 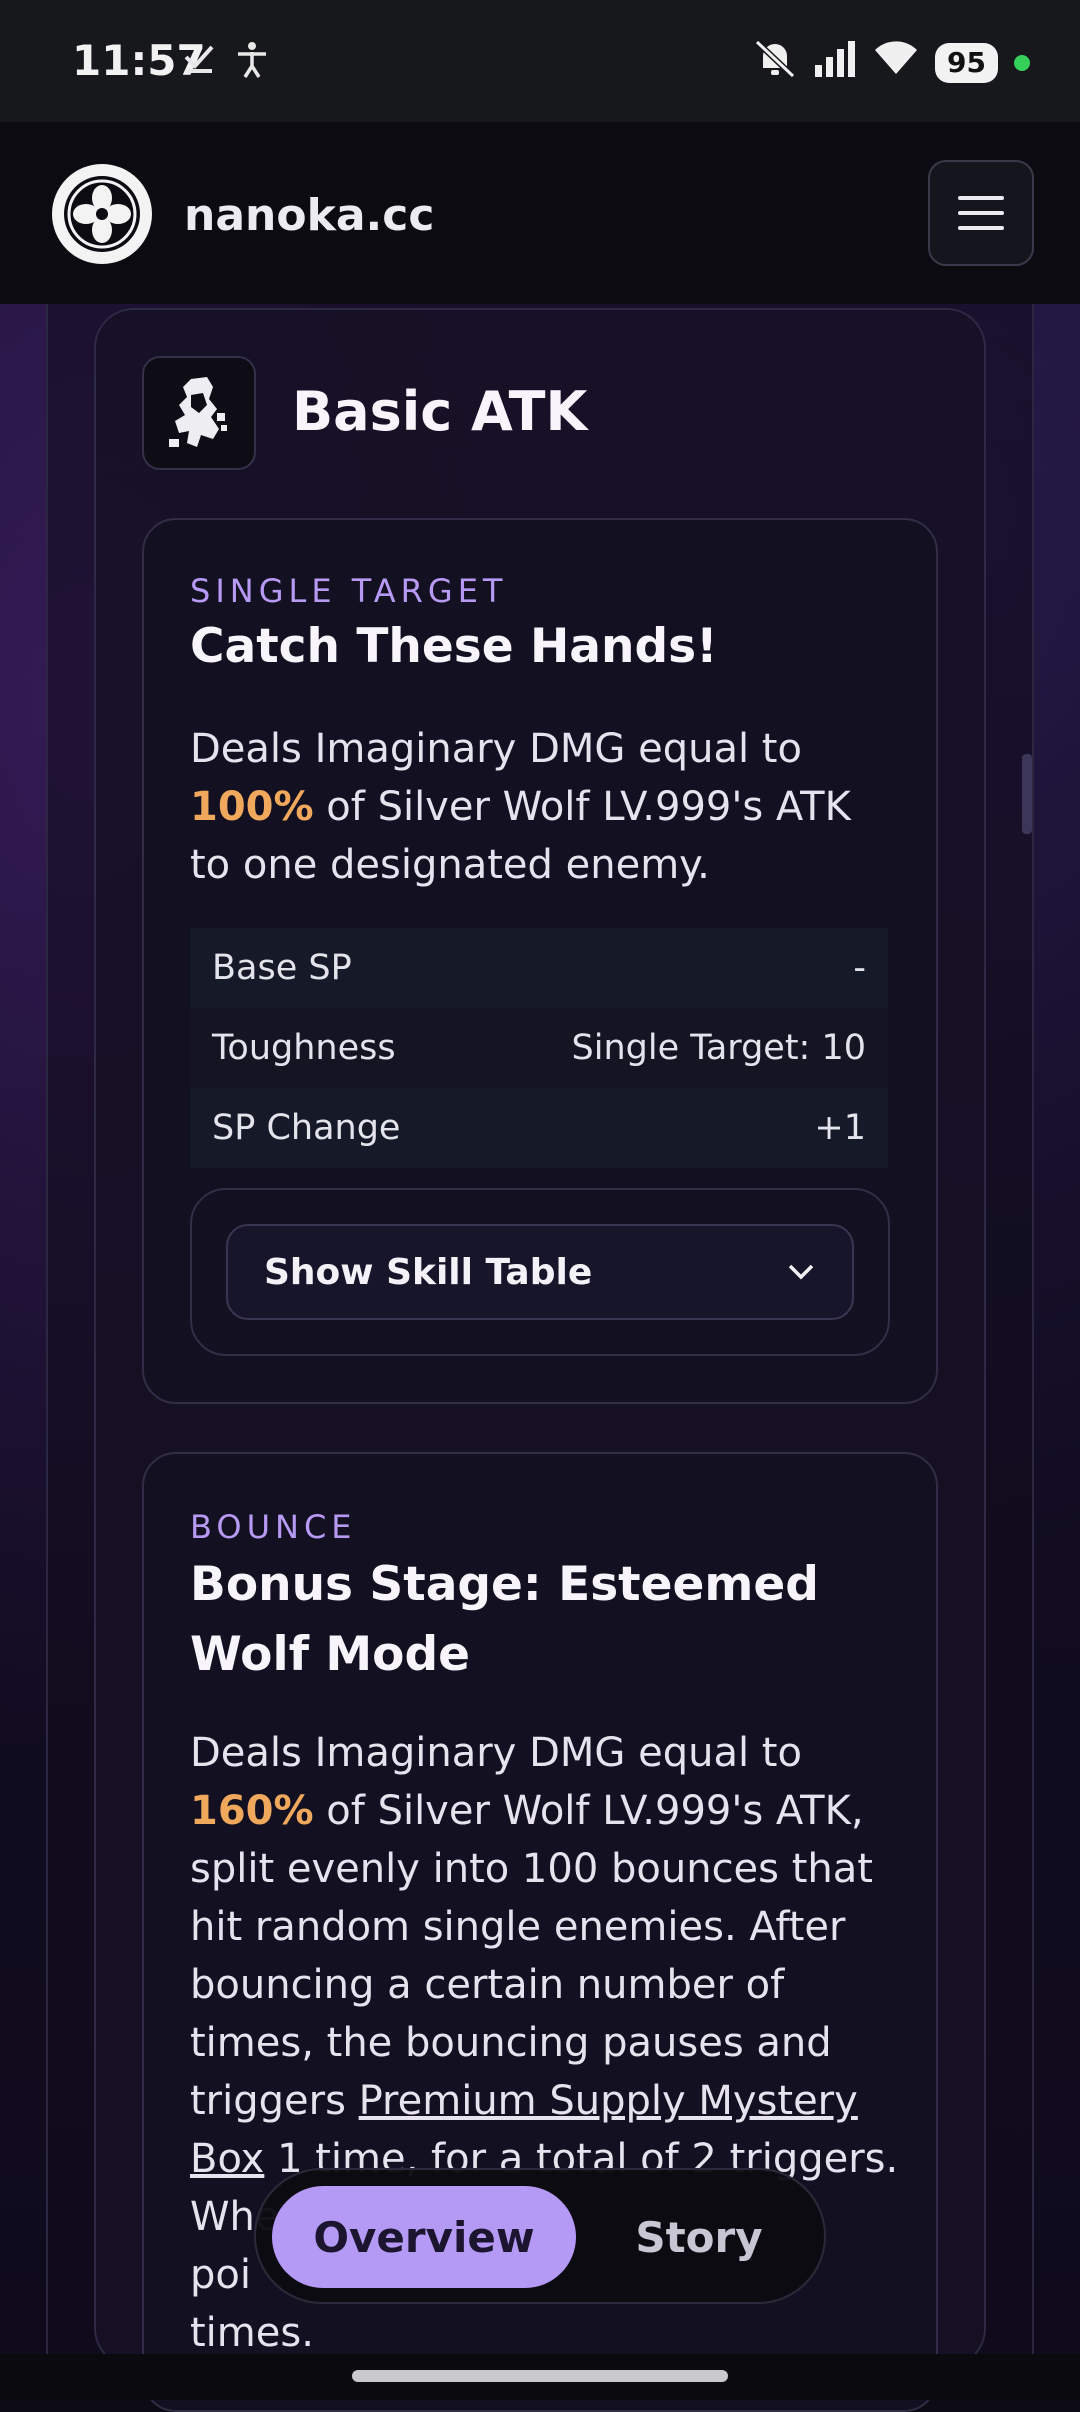 What do you see at coordinates (282, 968) in the screenshot?
I see `stat-label: Base SP` at bounding box center [282, 968].